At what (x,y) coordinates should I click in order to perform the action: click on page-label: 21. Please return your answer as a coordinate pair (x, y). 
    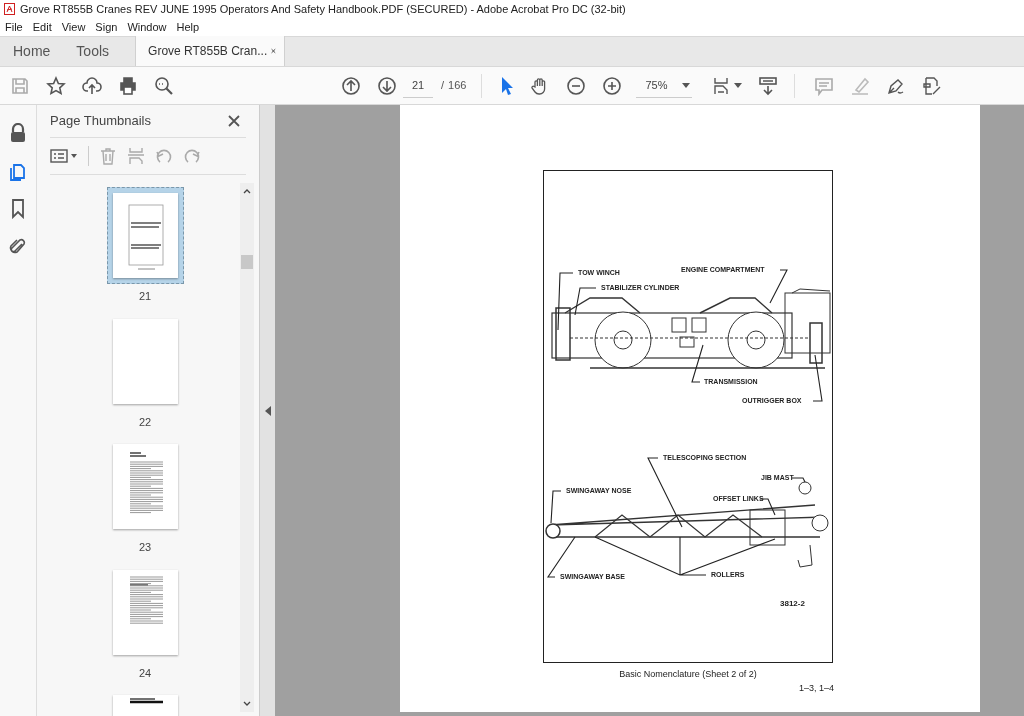
    Looking at the image, I should click on (145, 296).